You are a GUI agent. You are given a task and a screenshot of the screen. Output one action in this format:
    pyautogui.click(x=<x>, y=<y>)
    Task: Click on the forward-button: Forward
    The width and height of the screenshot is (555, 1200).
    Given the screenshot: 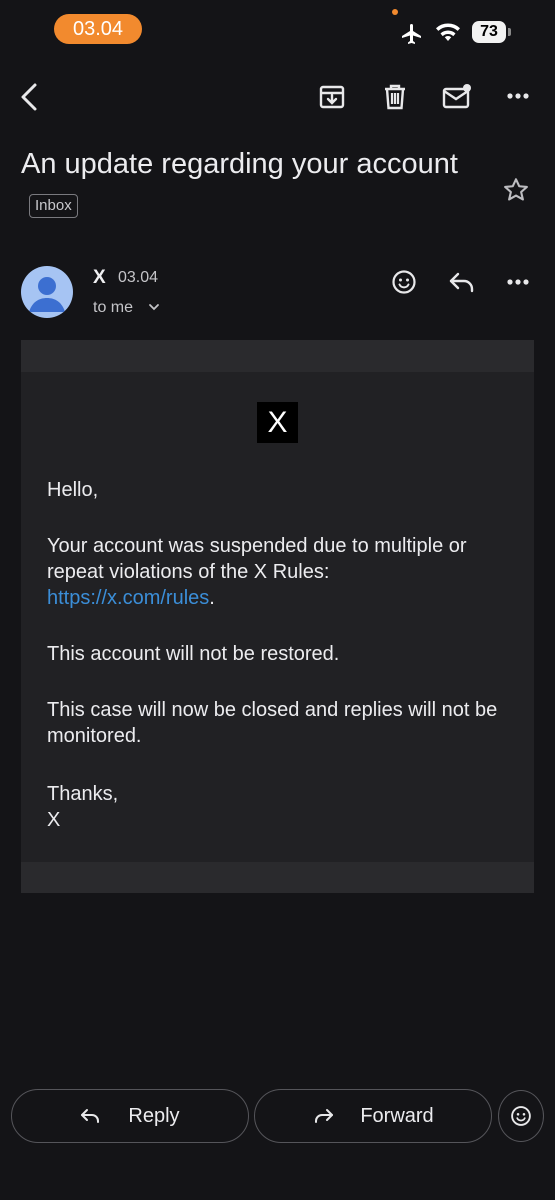 What is the action you would take?
    pyautogui.click(x=373, y=1116)
    